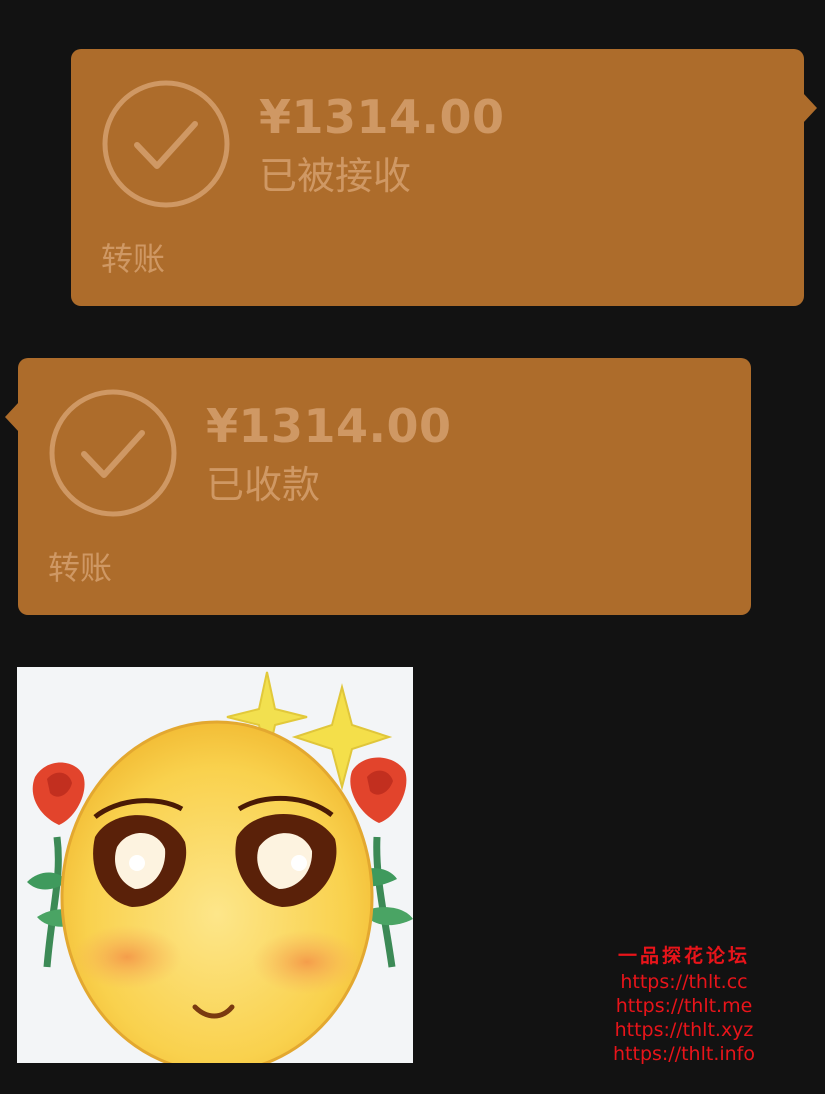 The image size is (825, 1094). I want to click on watermark-link: https://thlt.me, so click(684, 1006).